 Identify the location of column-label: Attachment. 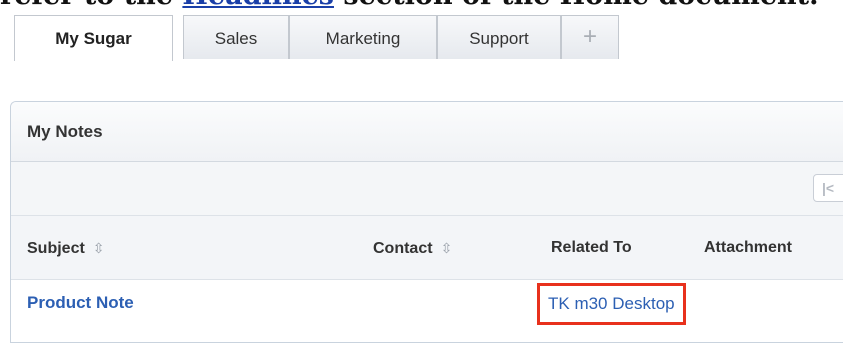
(748, 247).